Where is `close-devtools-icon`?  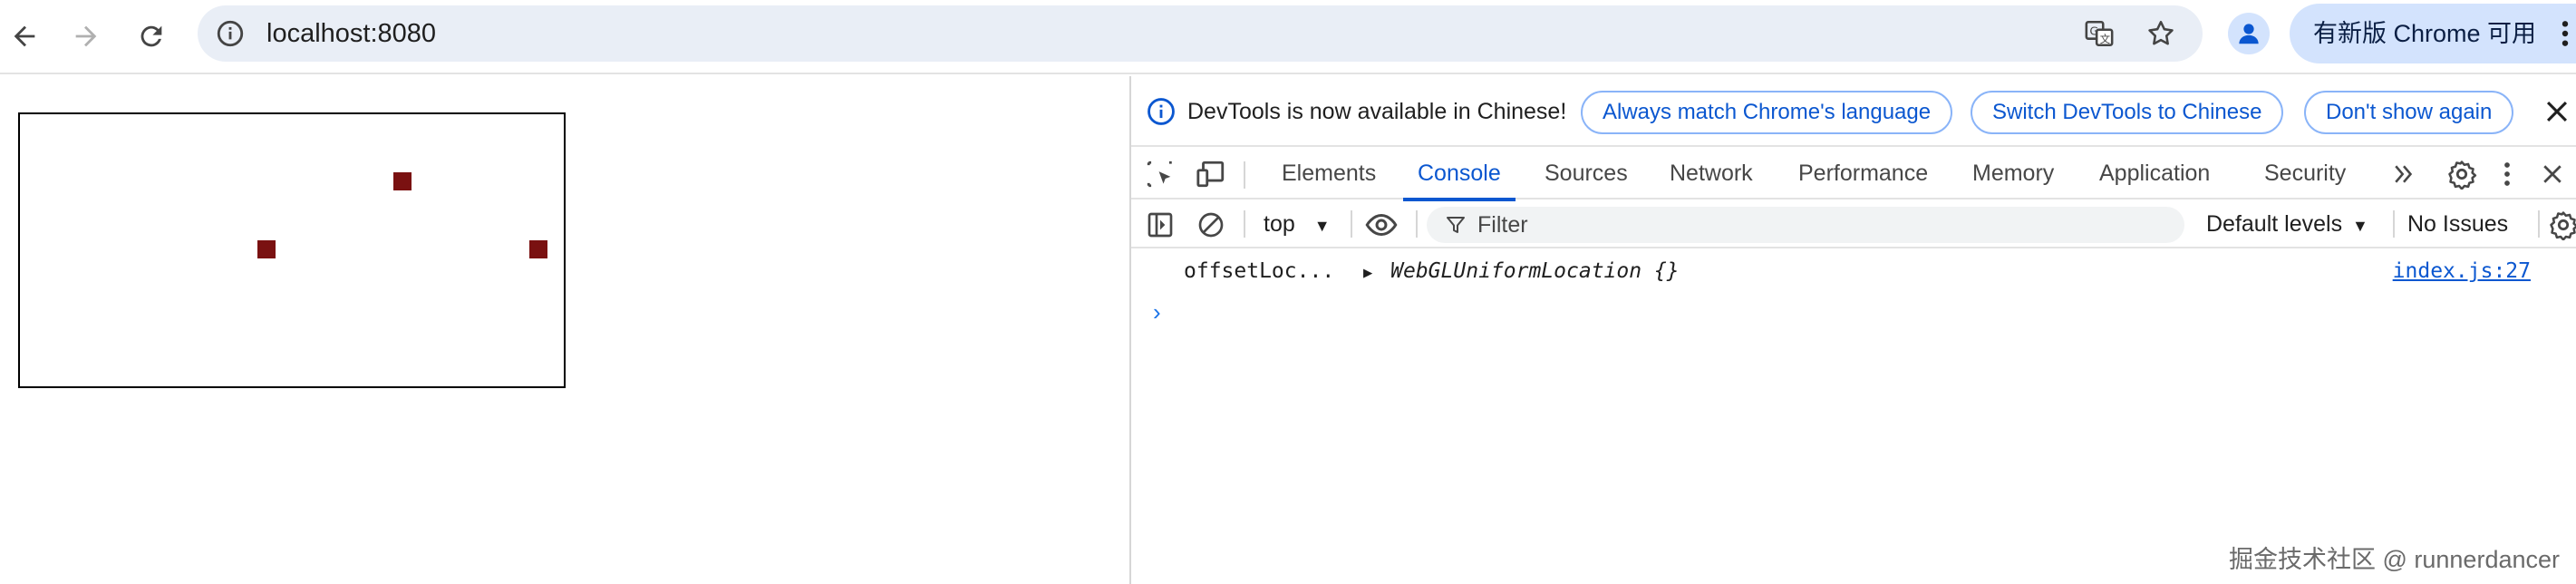 close-devtools-icon is located at coordinates (2552, 174).